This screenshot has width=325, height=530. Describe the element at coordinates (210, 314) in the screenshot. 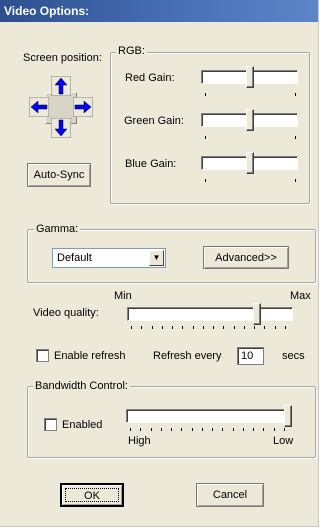

I see `video-quality-slider` at that location.